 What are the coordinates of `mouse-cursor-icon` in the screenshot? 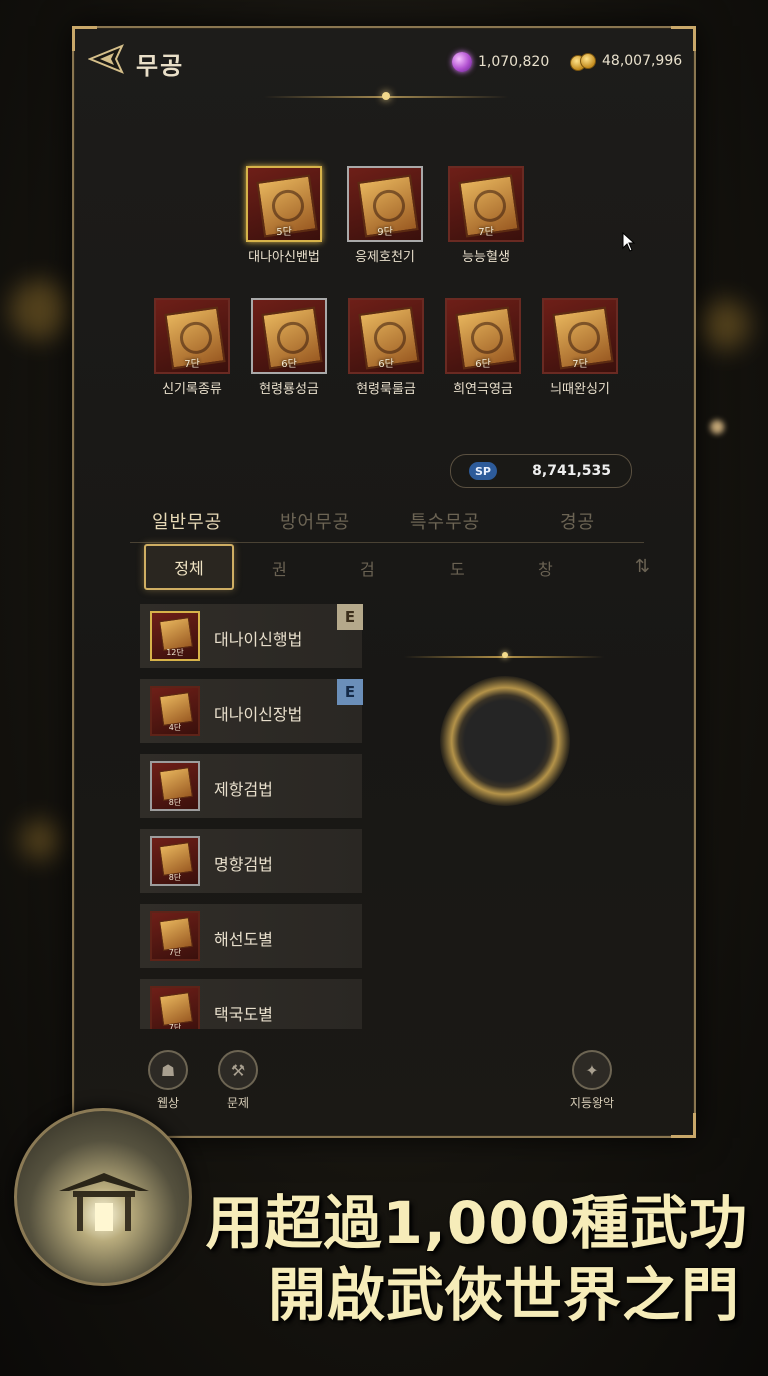 It's located at (629, 242).